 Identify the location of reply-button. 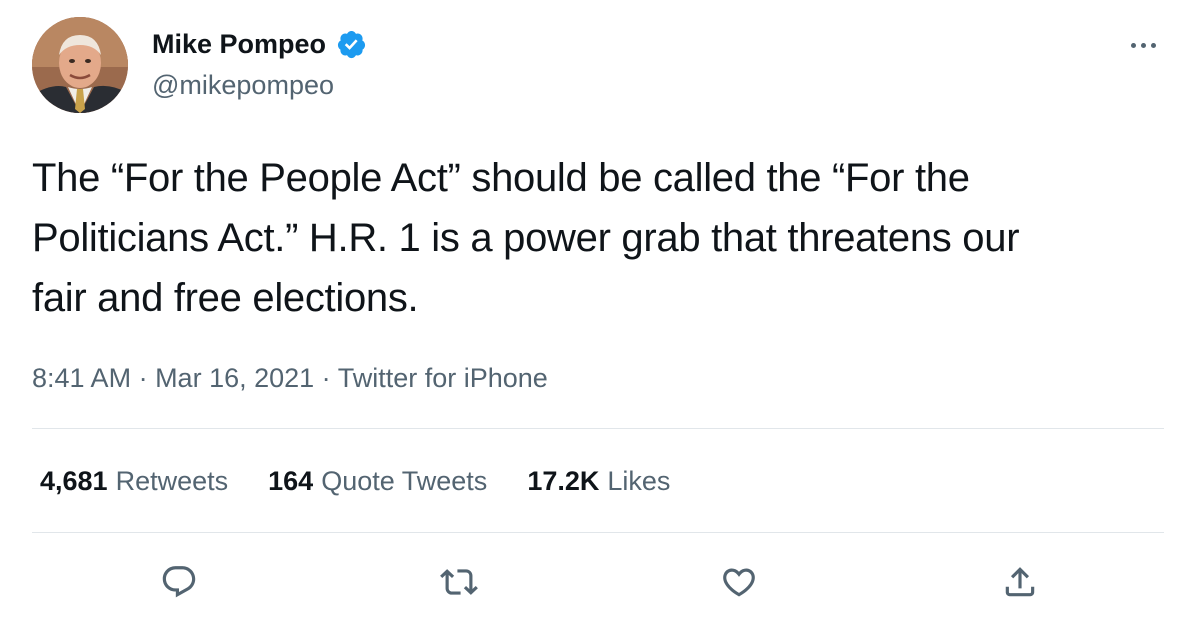
(179, 582).